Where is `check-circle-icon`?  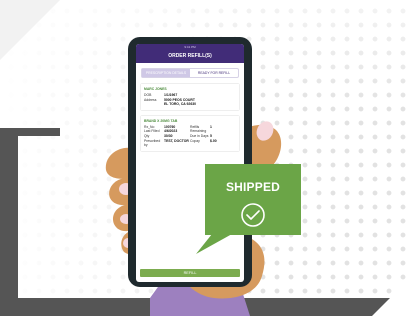 check-circle-icon is located at coordinates (253, 215).